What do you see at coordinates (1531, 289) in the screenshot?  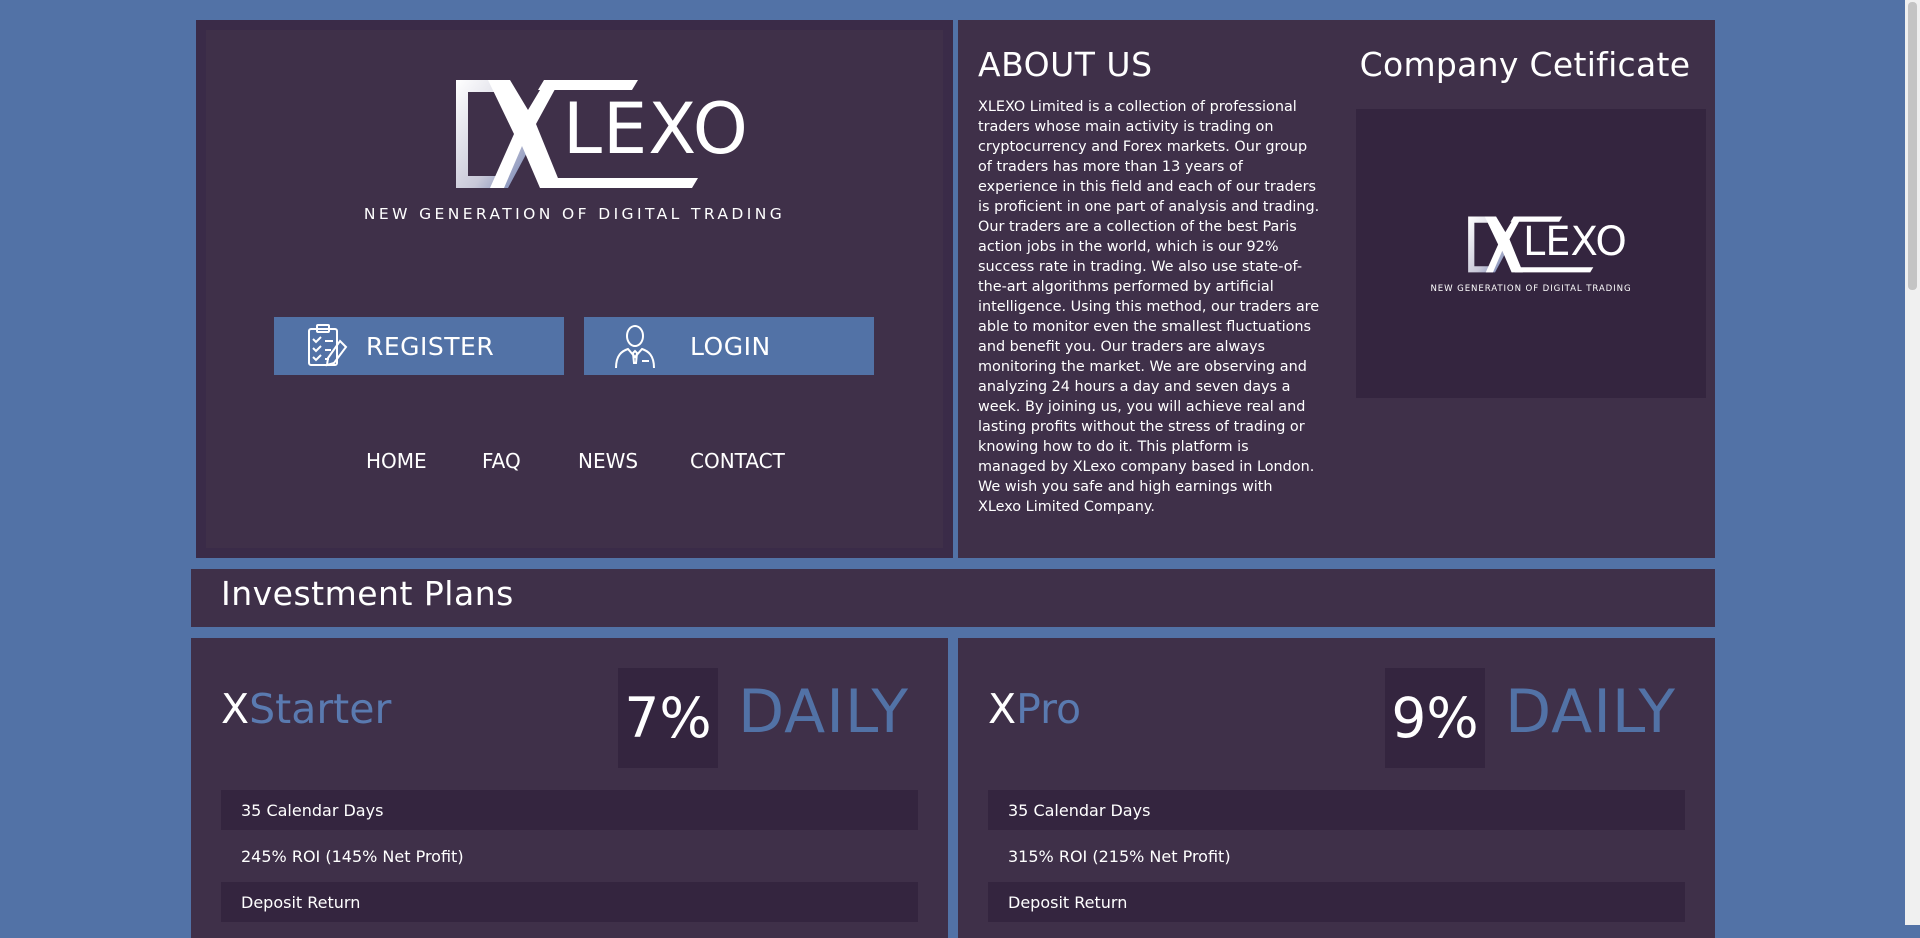 I see `certificate-tagline: NEW GENERATION OF DIGITAL TRADING` at bounding box center [1531, 289].